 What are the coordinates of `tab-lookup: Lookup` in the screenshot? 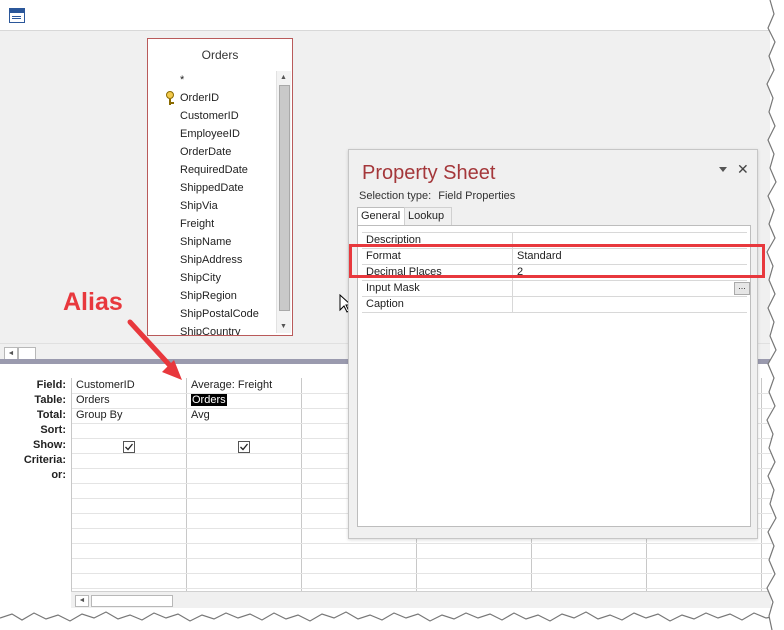 It's located at (428, 216).